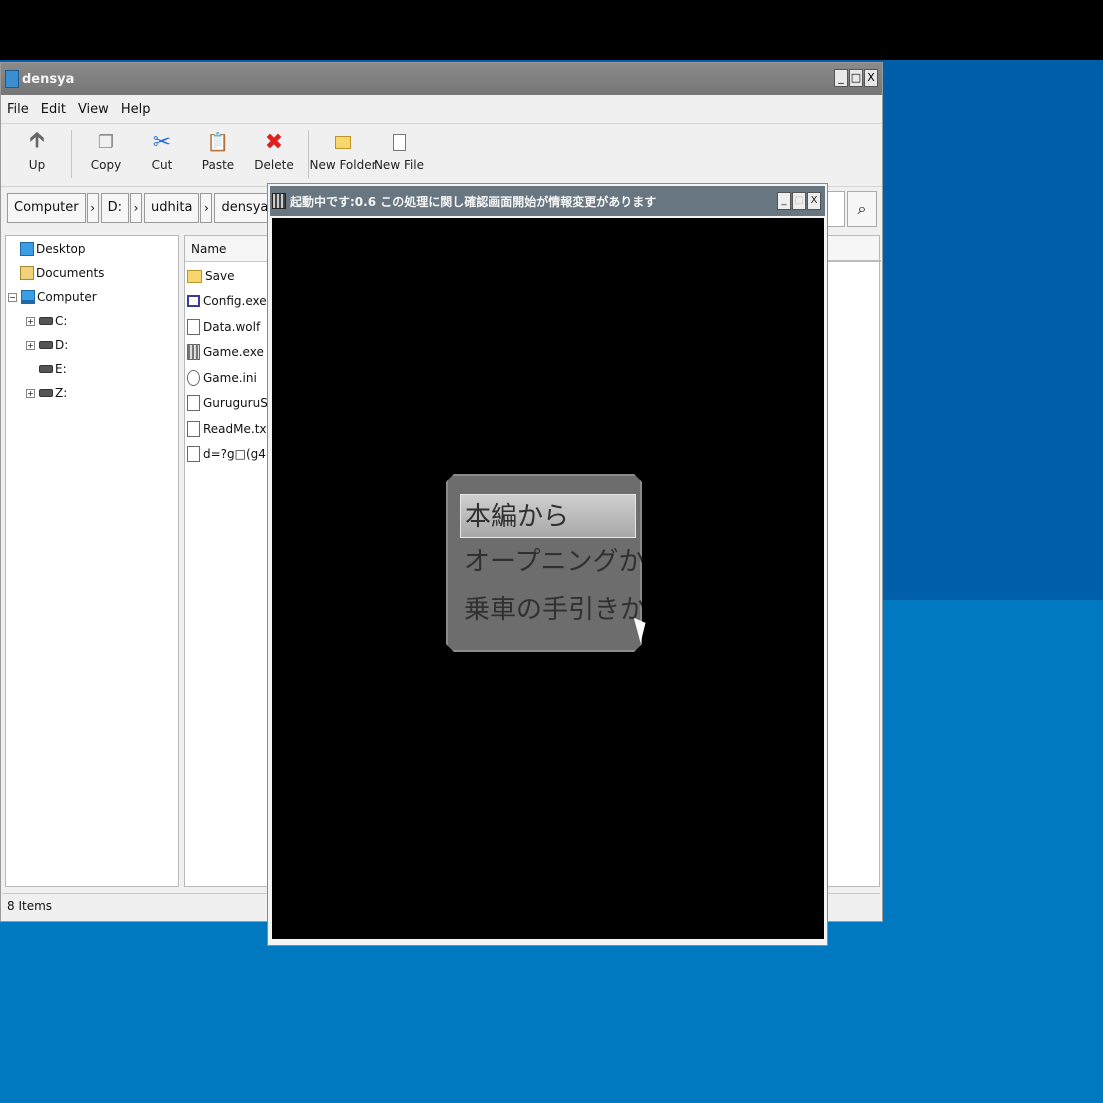 The height and width of the screenshot is (1103, 1103). Describe the element at coordinates (230, 378) in the screenshot. I see `file-name: Game.ini` at that location.